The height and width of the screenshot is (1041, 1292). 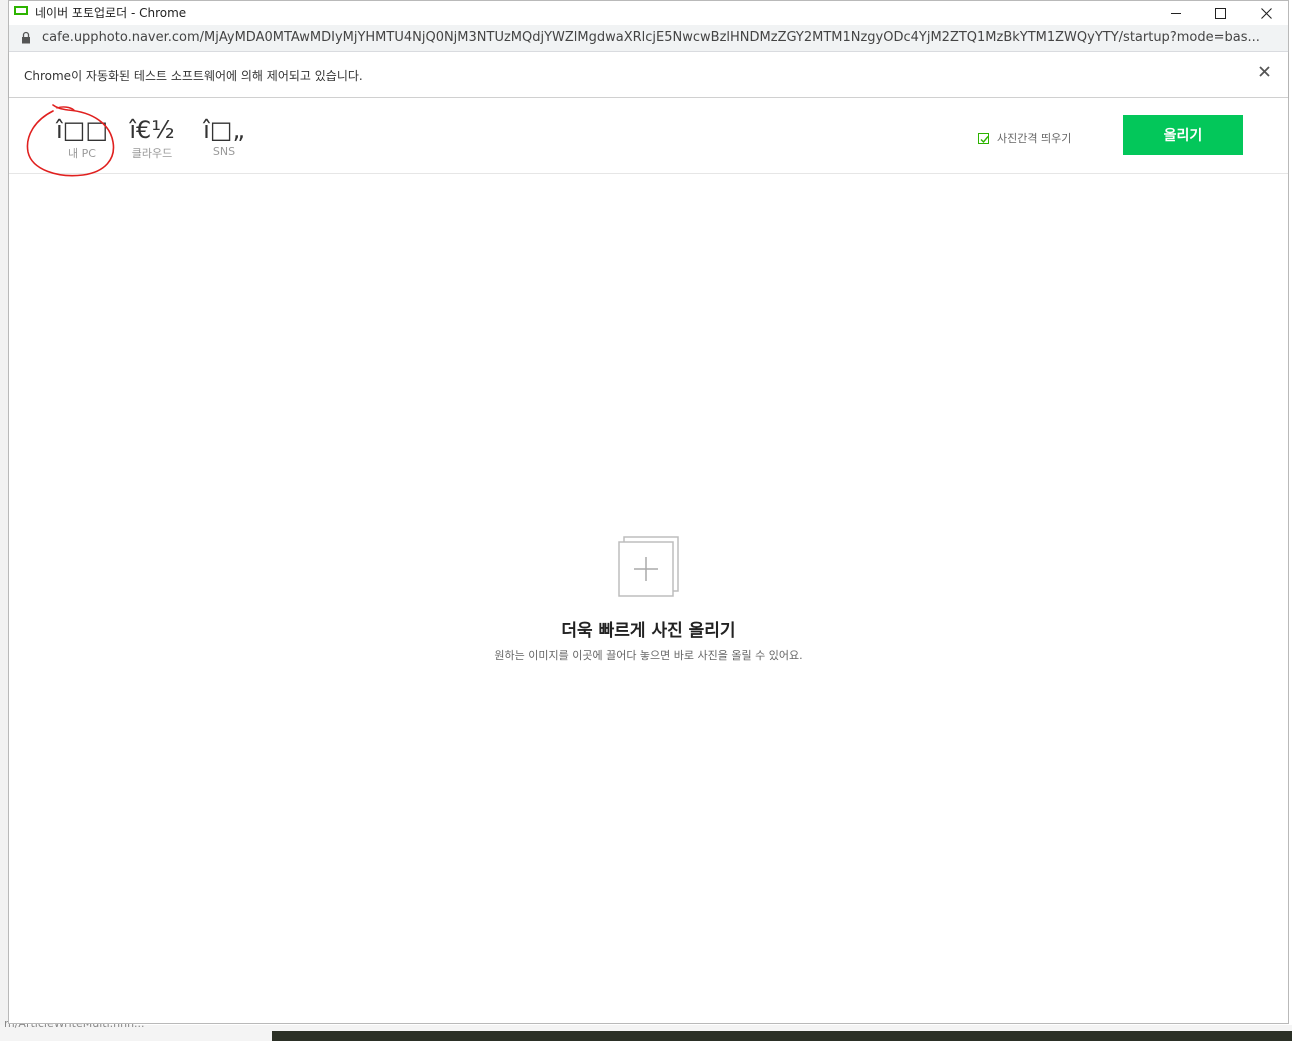 What do you see at coordinates (1183, 135) in the screenshot?
I see `upload-button: 올리기` at bounding box center [1183, 135].